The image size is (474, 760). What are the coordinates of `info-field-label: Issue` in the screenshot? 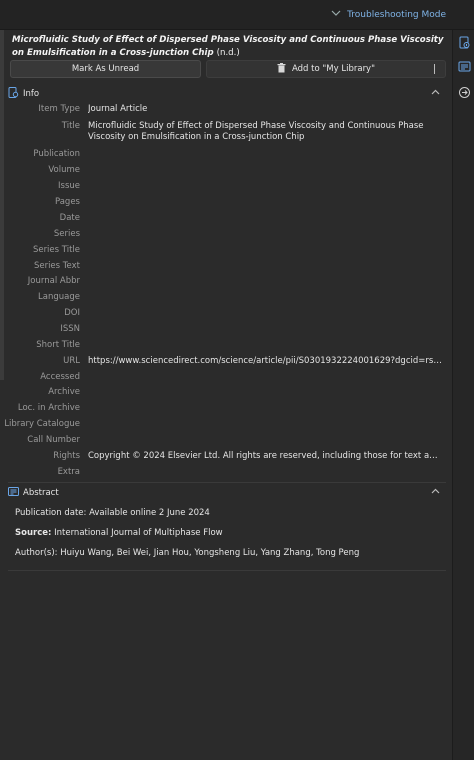 It's located at (69, 186).